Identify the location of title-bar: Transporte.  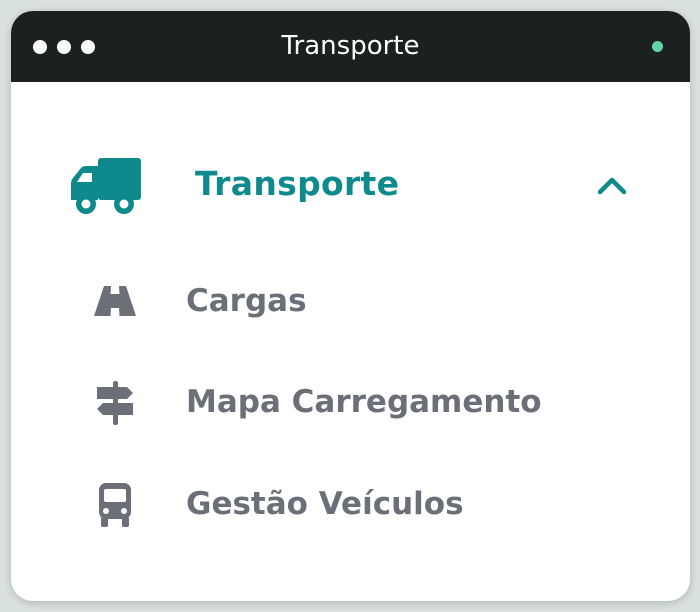
(350, 46).